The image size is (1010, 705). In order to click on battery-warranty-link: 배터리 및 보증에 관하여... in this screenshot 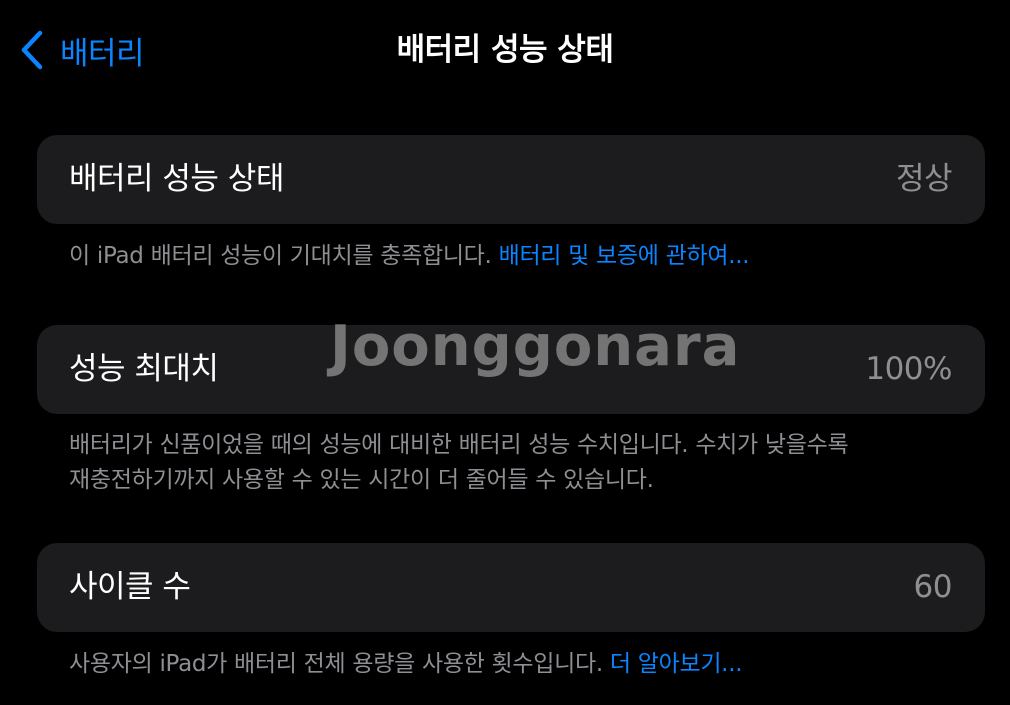, I will do `click(624, 256)`.